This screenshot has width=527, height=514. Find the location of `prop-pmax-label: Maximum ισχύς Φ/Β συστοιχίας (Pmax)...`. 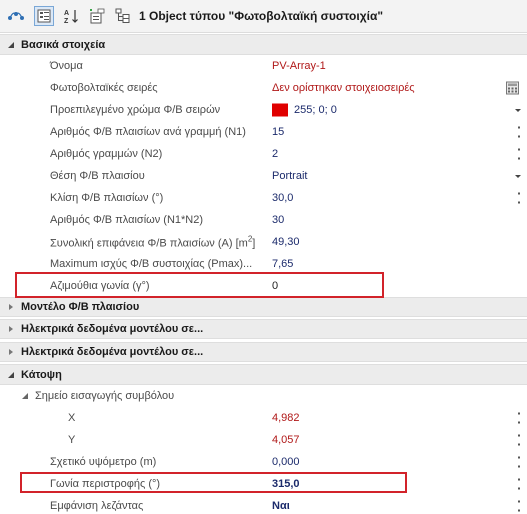

prop-pmax-label: Maximum ισχύς Φ/Β συστοιχίας (Pmax)... is located at coordinates (151, 264).